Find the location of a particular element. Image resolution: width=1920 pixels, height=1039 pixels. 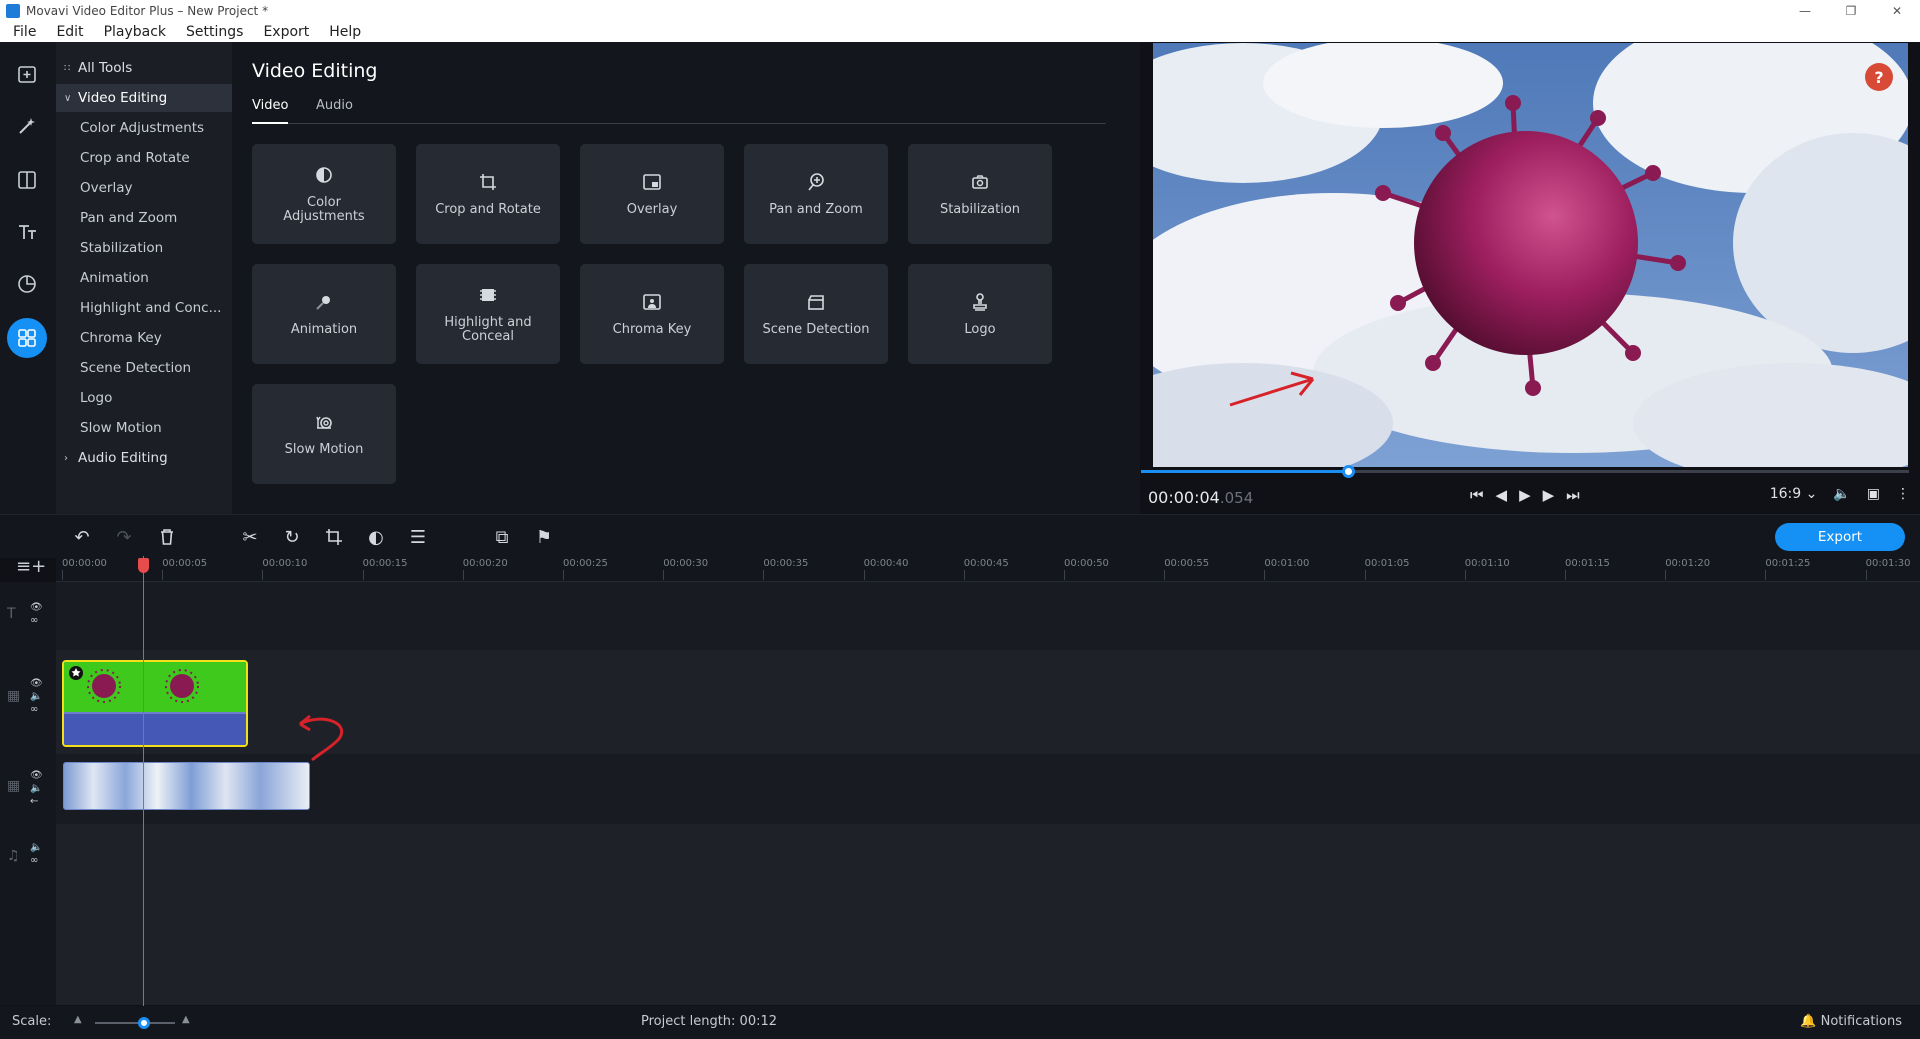

tab-audio: Audio is located at coordinates (334, 111).